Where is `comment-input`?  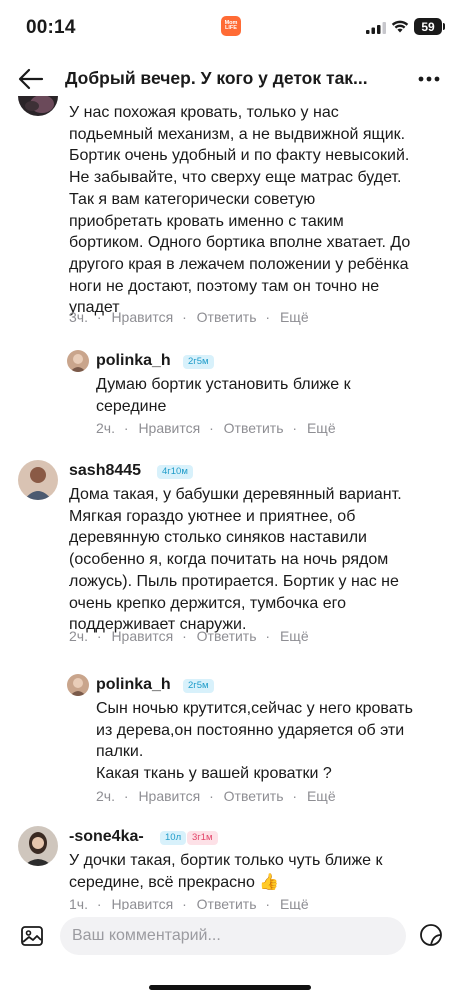
comment-input is located at coordinates (233, 936).